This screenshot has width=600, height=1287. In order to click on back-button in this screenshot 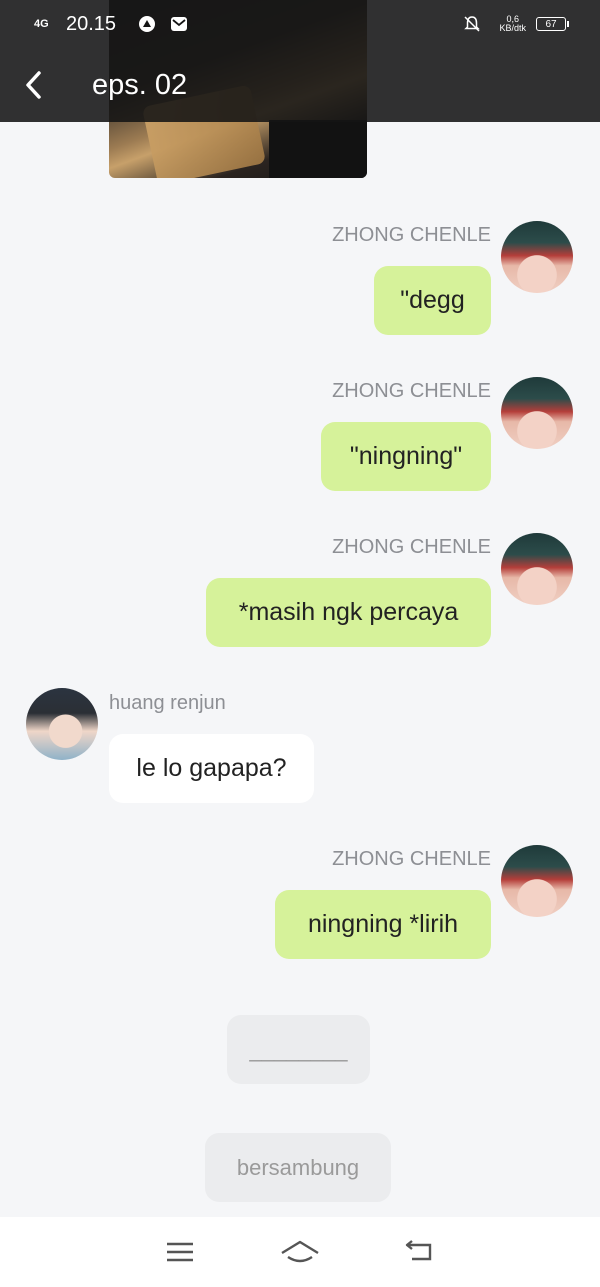, I will do `click(33, 85)`.